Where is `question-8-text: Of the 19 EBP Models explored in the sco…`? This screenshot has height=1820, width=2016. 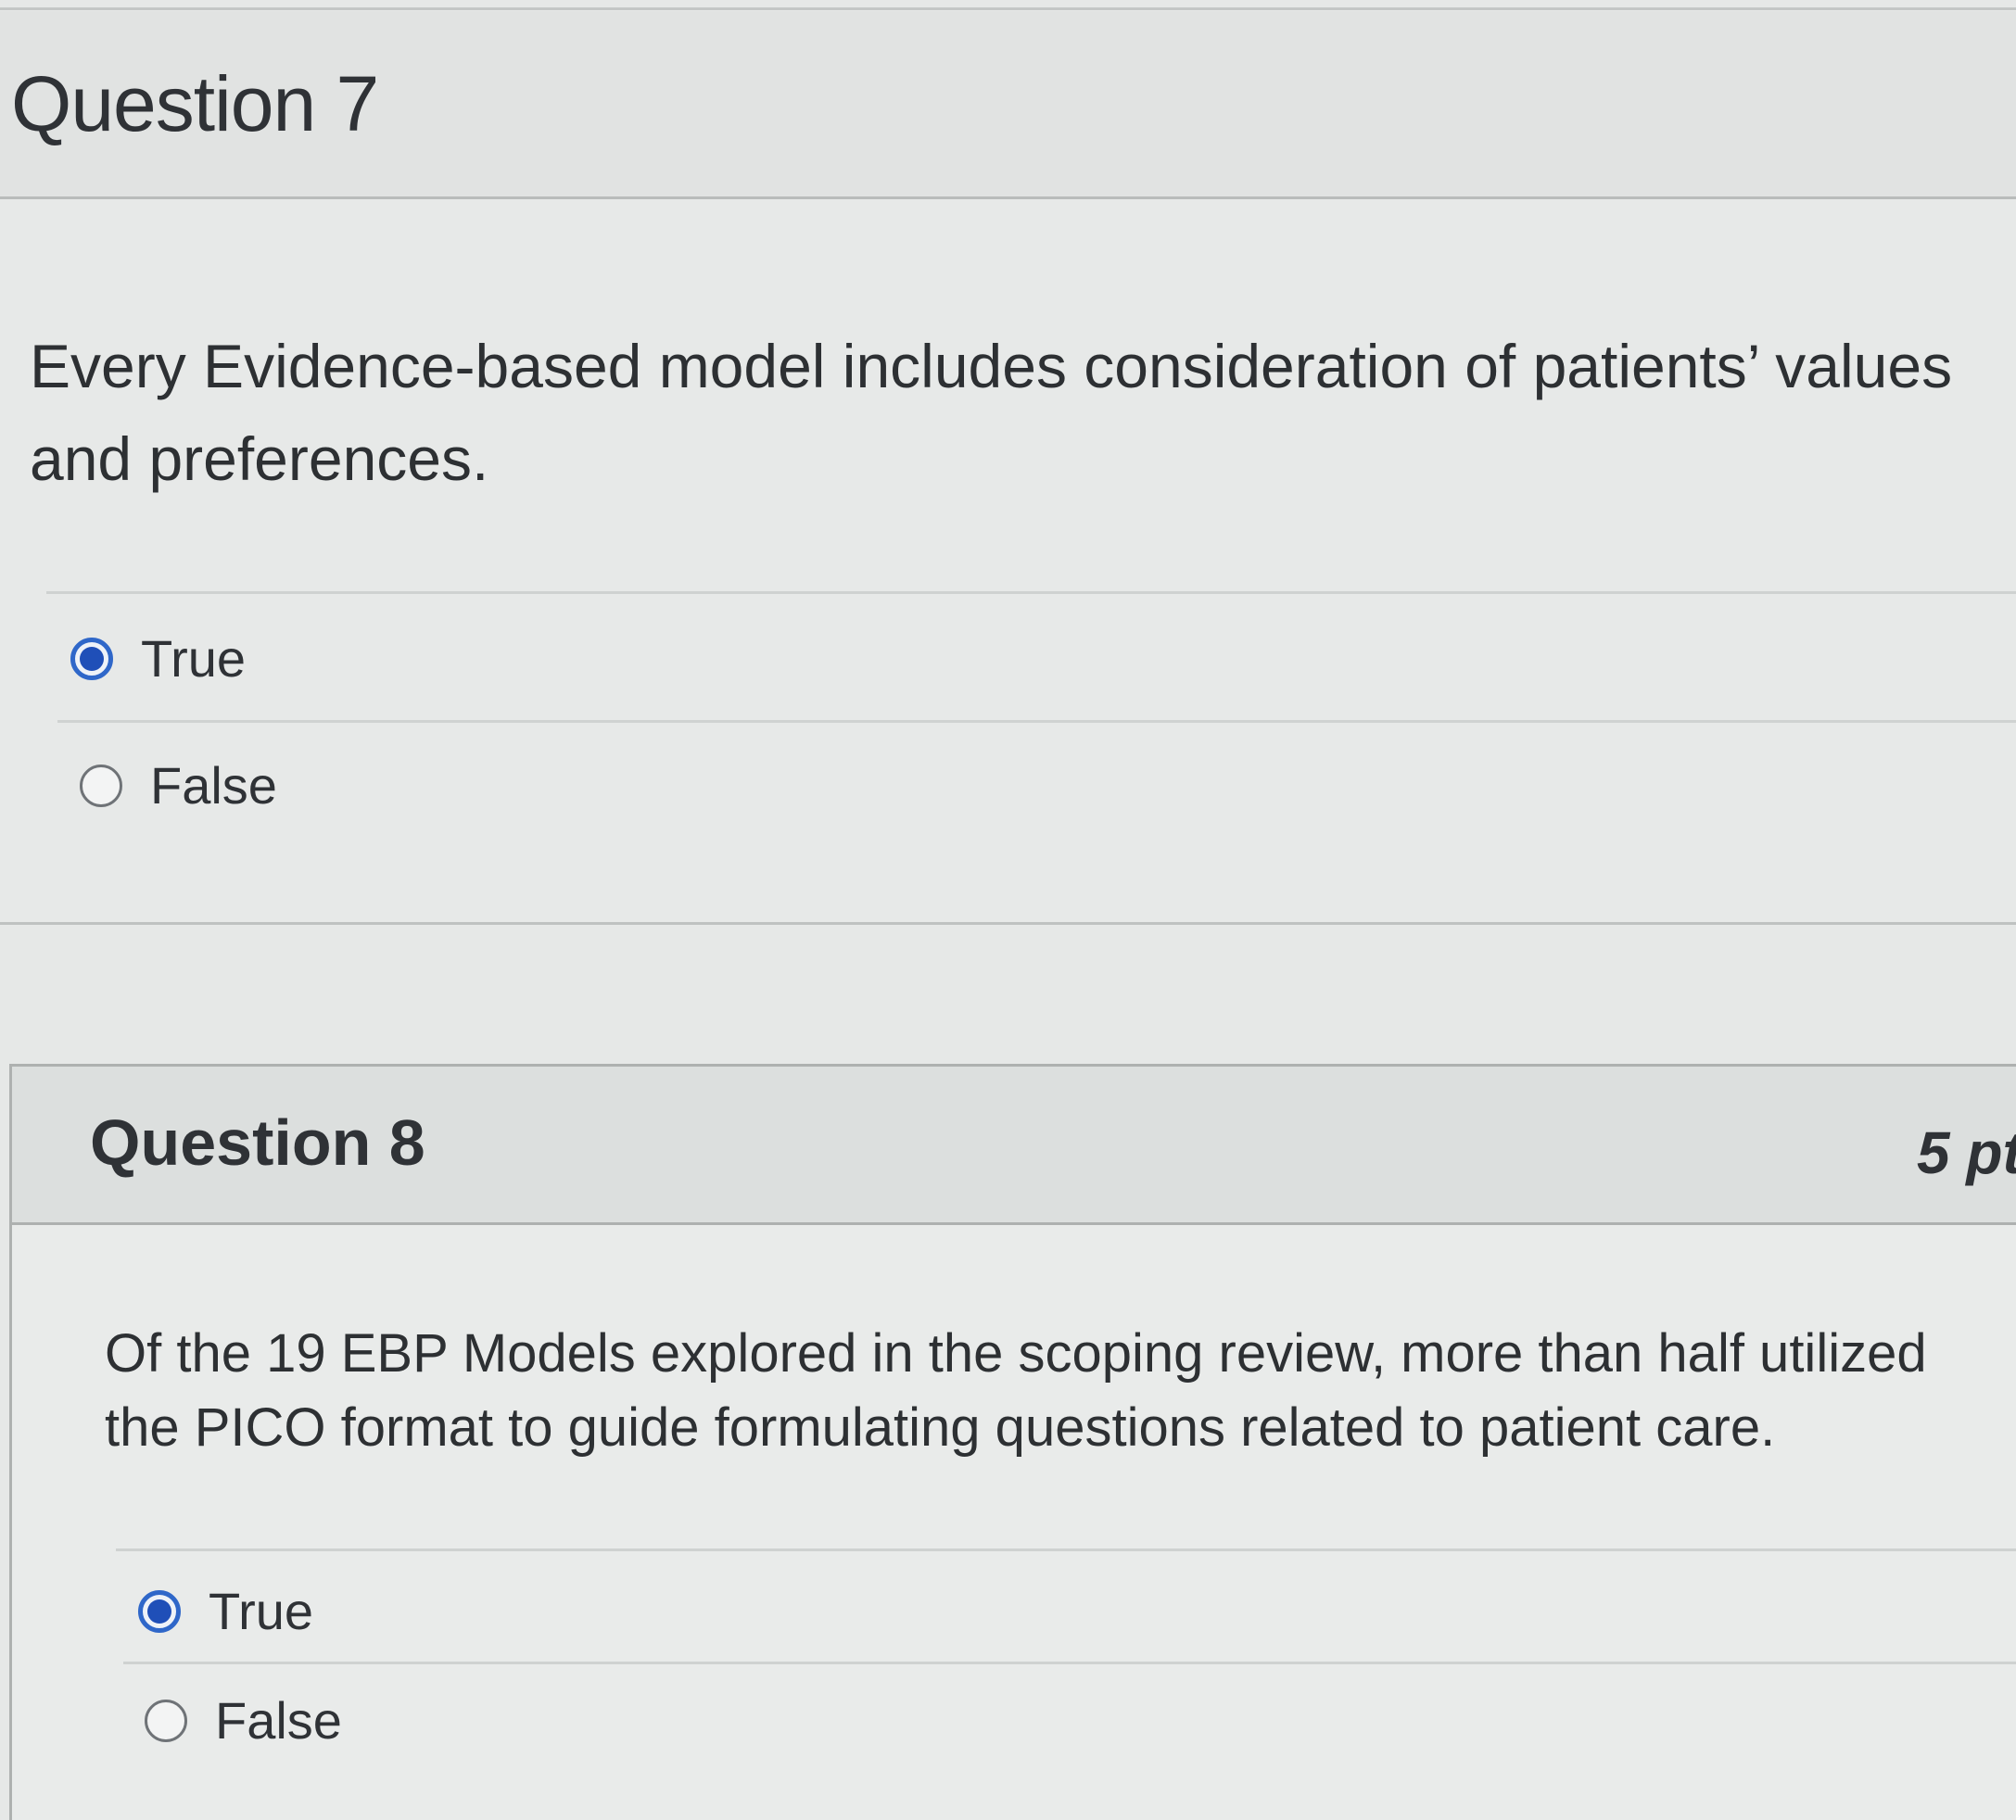
question-8-text: Of the 19 EBP Models explored in the sco… is located at coordinates (1016, 1390).